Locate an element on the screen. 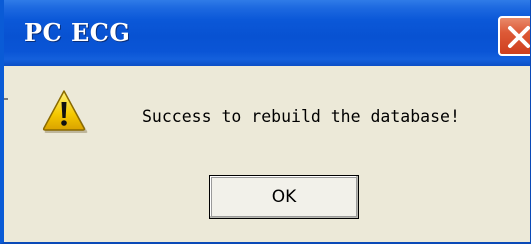 Image resolution: width=531 pixels, height=244 pixels. close-button is located at coordinates (514, 36).